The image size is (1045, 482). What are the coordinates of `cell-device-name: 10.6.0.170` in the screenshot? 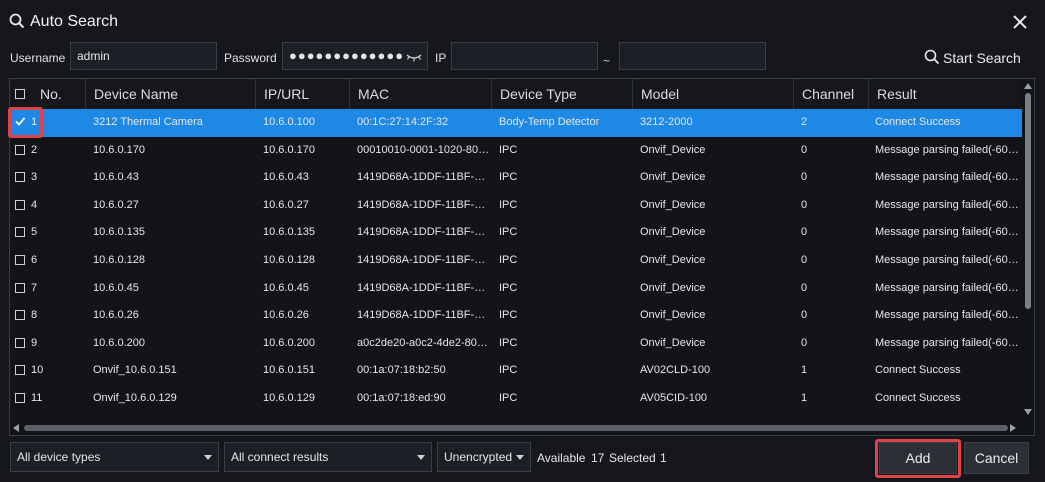 It's located at (119, 149).